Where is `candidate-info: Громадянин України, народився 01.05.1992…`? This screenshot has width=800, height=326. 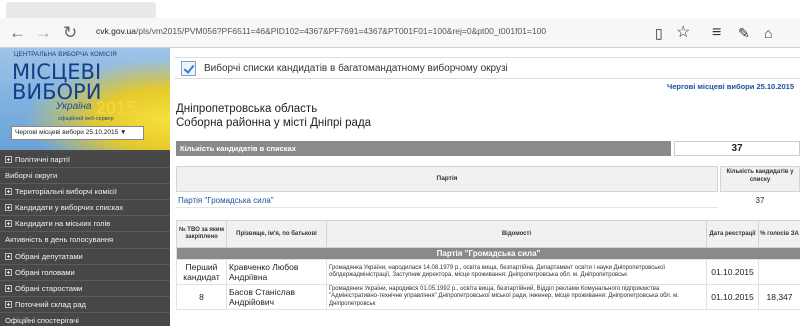
candidate-info: Громадянин України, народився 01.05.1992… is located at coordinates (516, 297).